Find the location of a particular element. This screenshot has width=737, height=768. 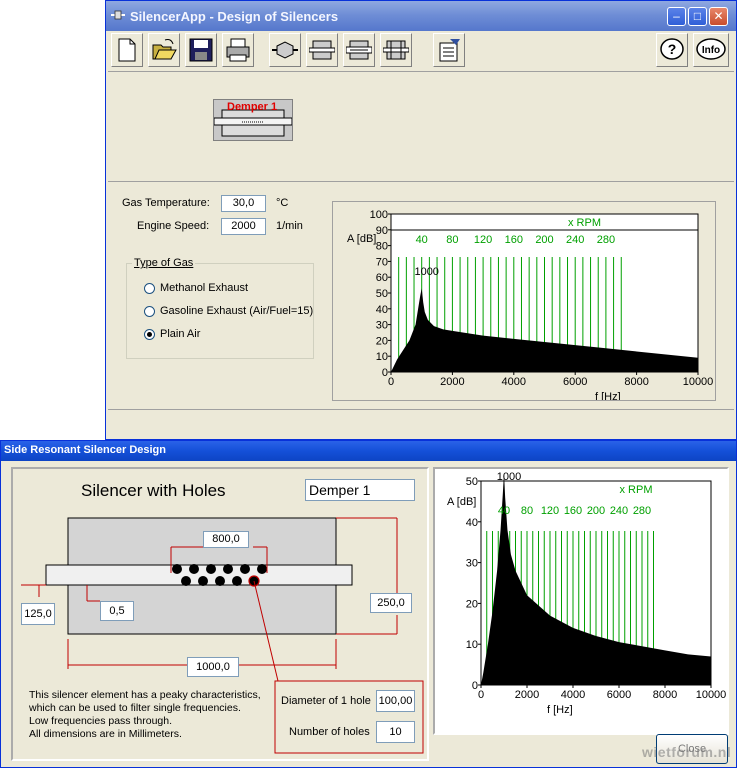

x-axis-label: f [Hz] is located at coordinates (608, 395).